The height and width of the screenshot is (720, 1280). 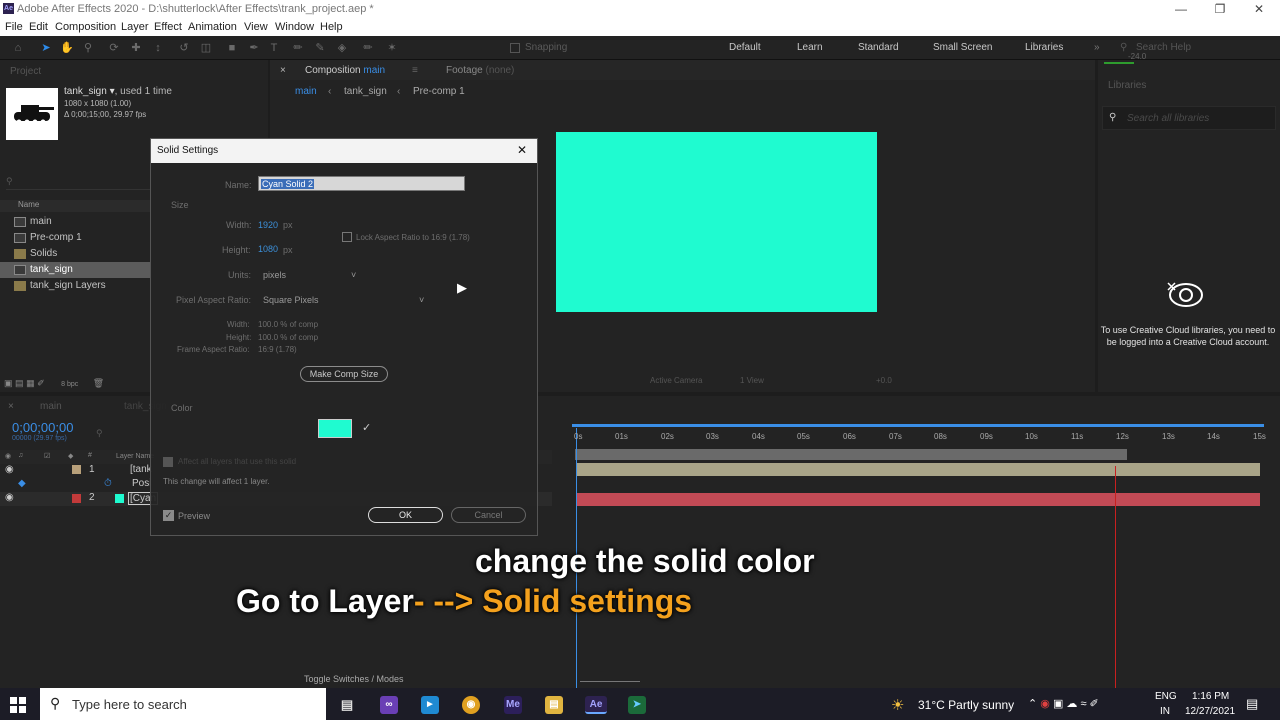 I want to click on timeline-search-input: ⚲, so click(x=99, y=433).